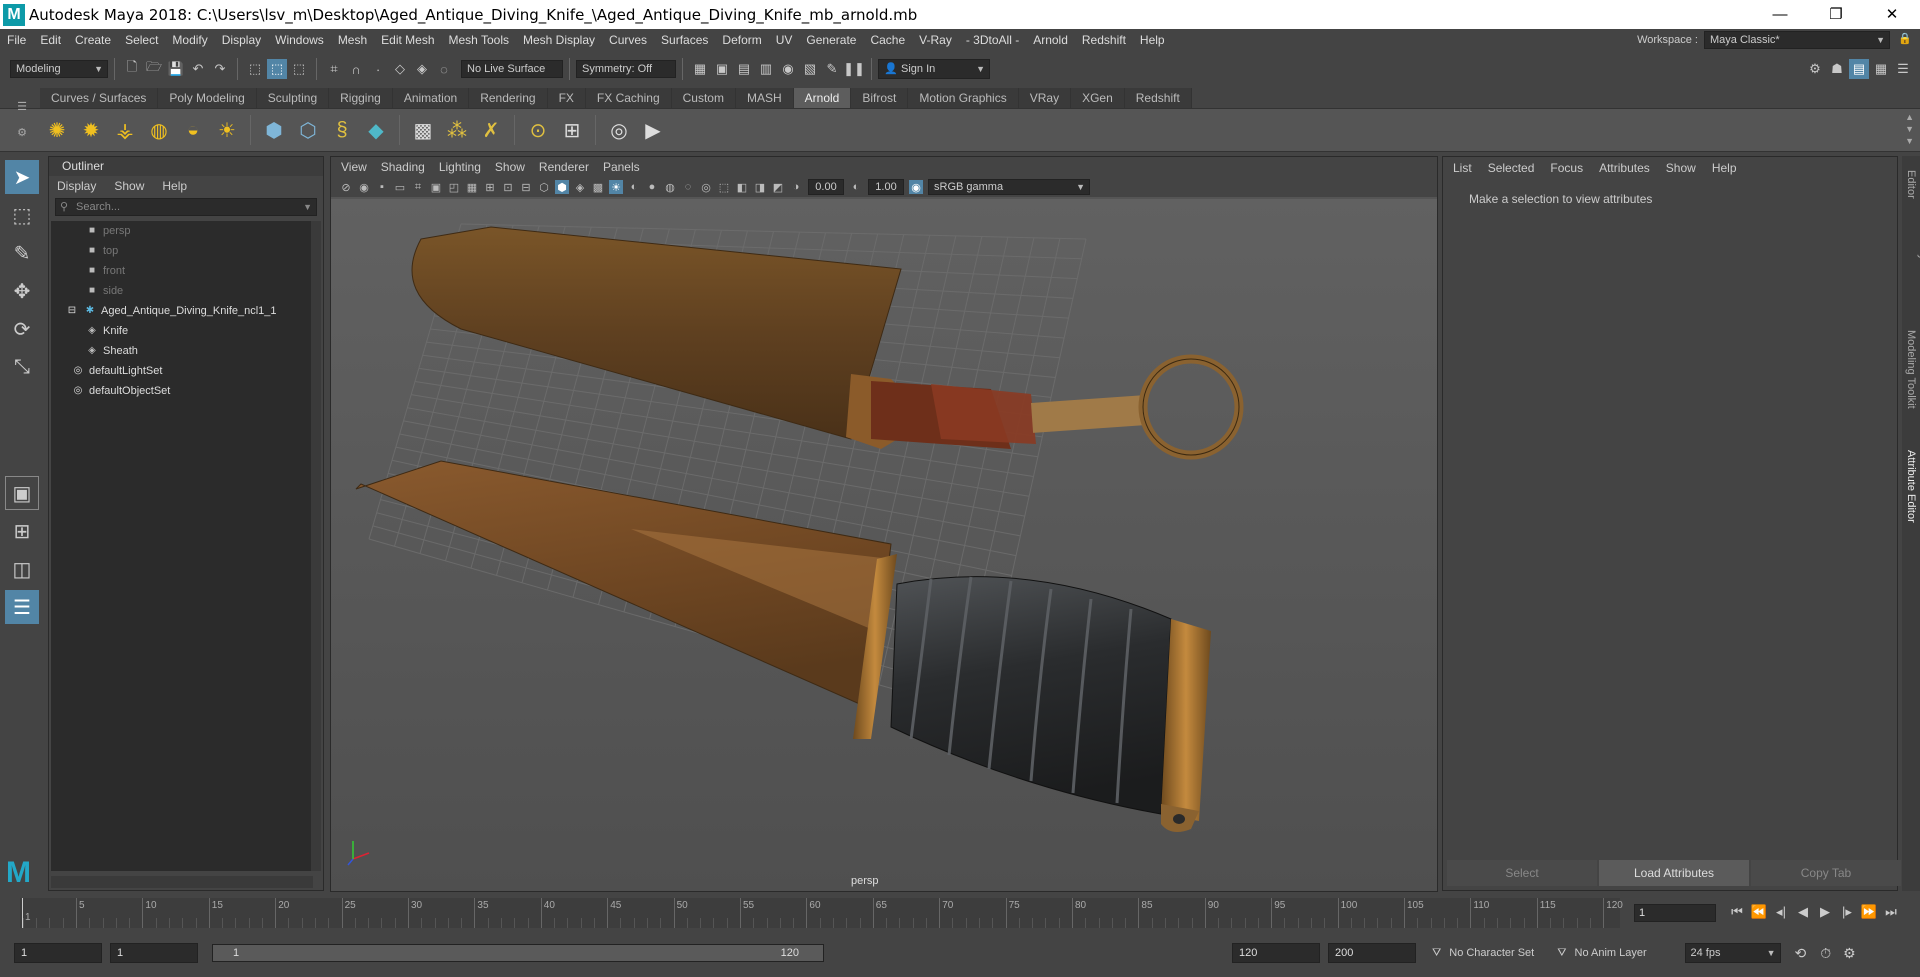 This screenshot has height=977, width=1920. I want to click on use-all-lights-icon: ☀, so click(616, 187).